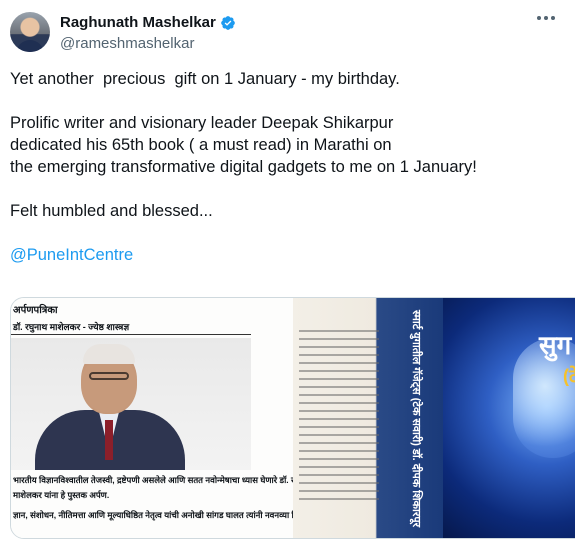  Describe the element at coordinates (71, 327) in the screenshot. I see `dedication-name: डॉ. रघुनाथ माशेलकर - ज्येष्ठ शास्त्रज्ञ` at that location.